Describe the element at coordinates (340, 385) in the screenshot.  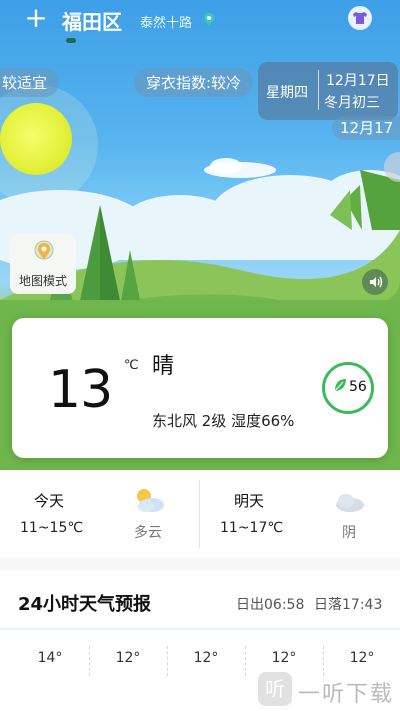
I see `leaf-icon` at that location.